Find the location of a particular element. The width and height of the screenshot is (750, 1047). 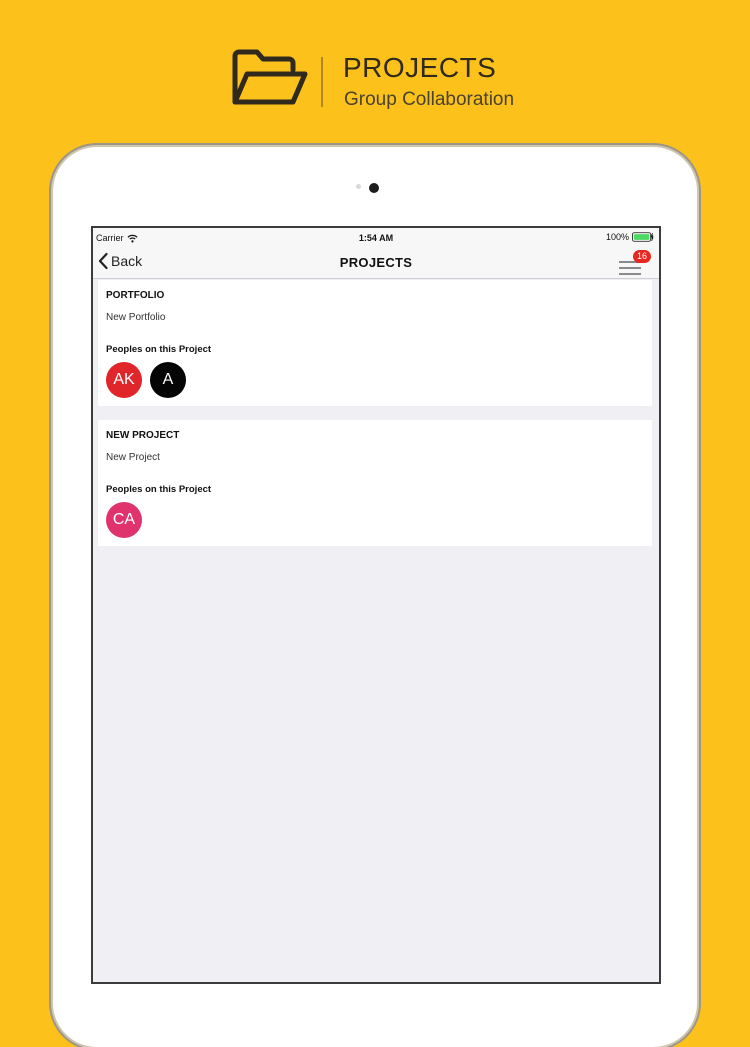

project-title: PORTFOLIO is located at coordinates (135, 295).